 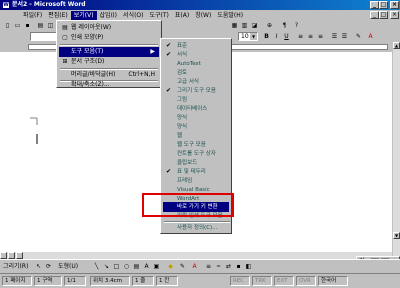 I want to click on status-column: 1 칸, so click(x=167, y=281).